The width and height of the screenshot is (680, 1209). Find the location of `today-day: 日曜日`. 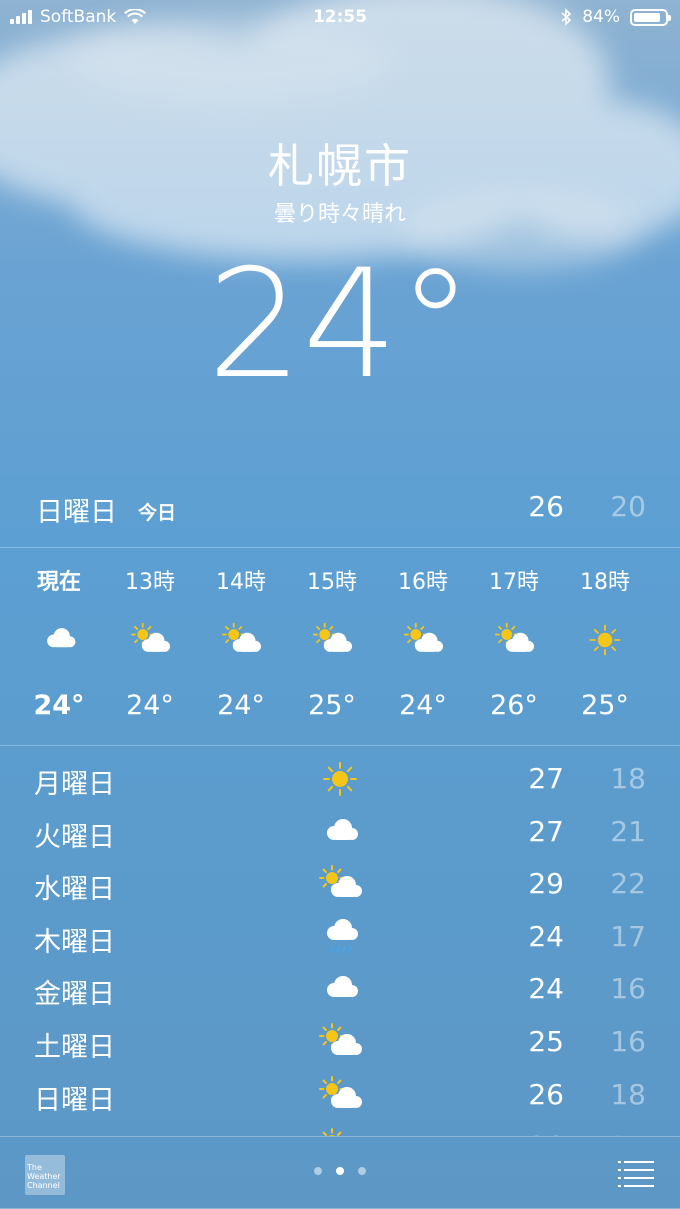

today-day: 日曜日 is located at coordinates (76, 512).